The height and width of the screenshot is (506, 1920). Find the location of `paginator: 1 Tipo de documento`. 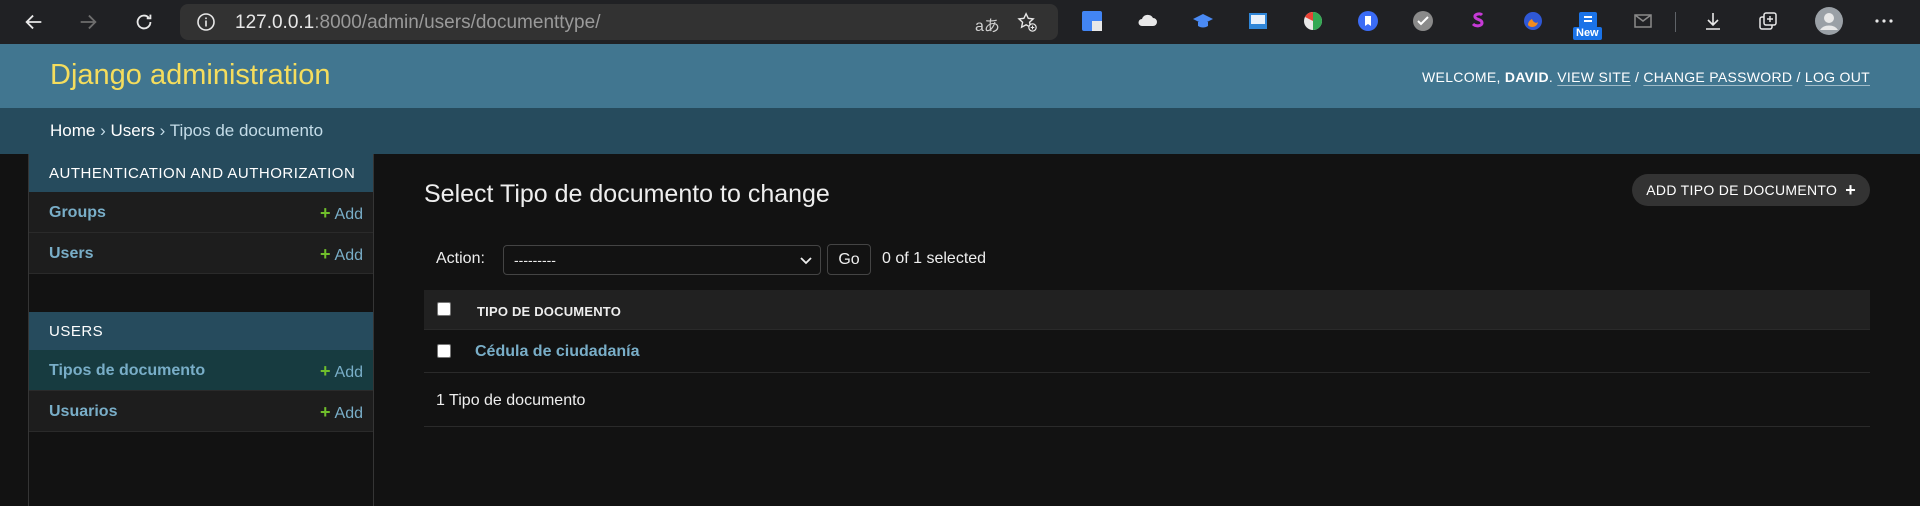

paginator: 1 Tipo de documento is located at coordinates (1147, 400).